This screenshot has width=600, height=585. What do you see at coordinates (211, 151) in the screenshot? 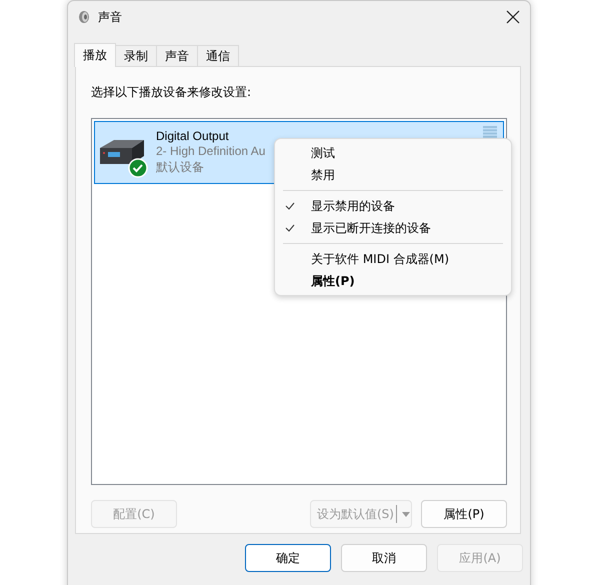
I see `device-description: 2- High Definition Au` at bounding box center [211, 151].